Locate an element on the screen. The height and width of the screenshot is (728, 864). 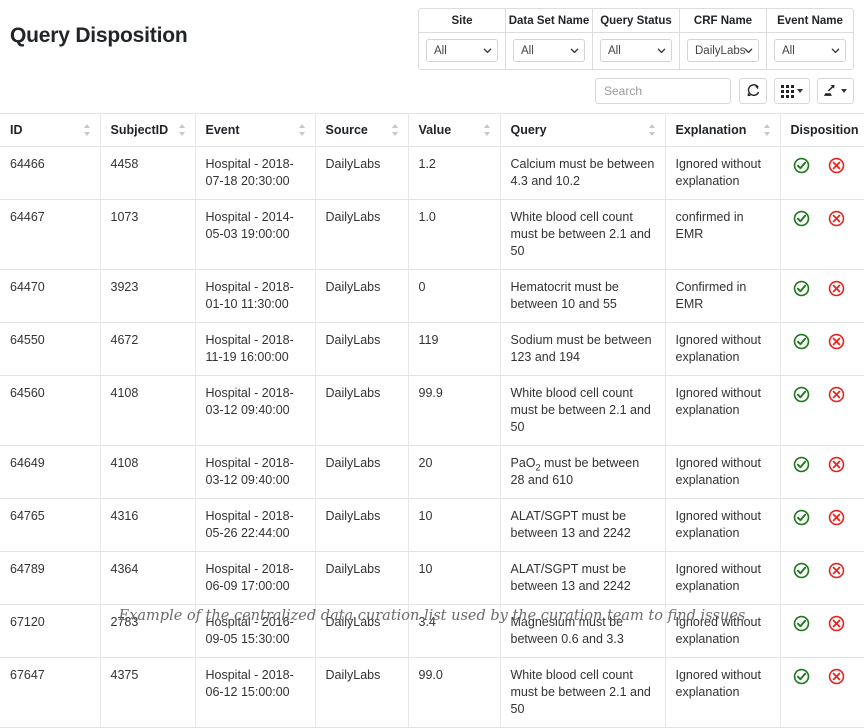
export-button is located at coordinates (835, 91).